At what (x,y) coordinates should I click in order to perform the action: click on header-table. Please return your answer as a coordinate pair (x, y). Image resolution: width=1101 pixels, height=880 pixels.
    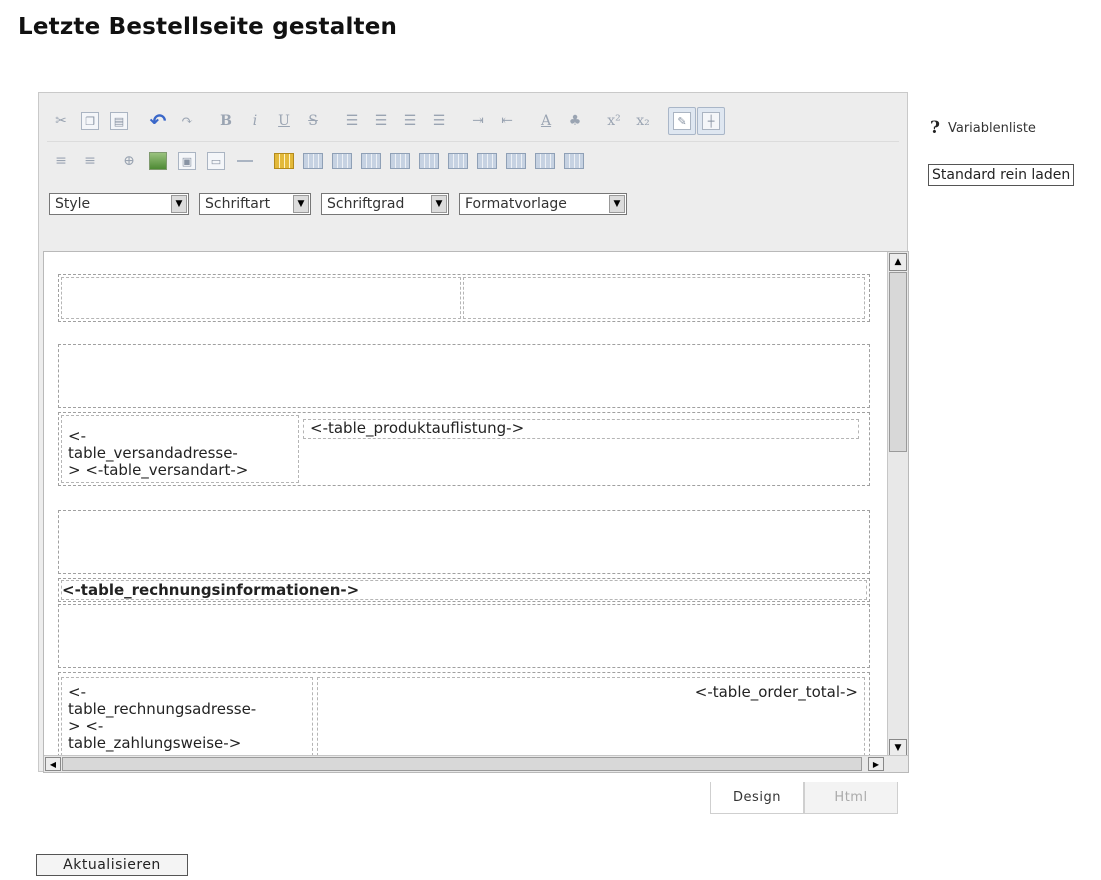
    Looking at the image, I should click on (464, 298).